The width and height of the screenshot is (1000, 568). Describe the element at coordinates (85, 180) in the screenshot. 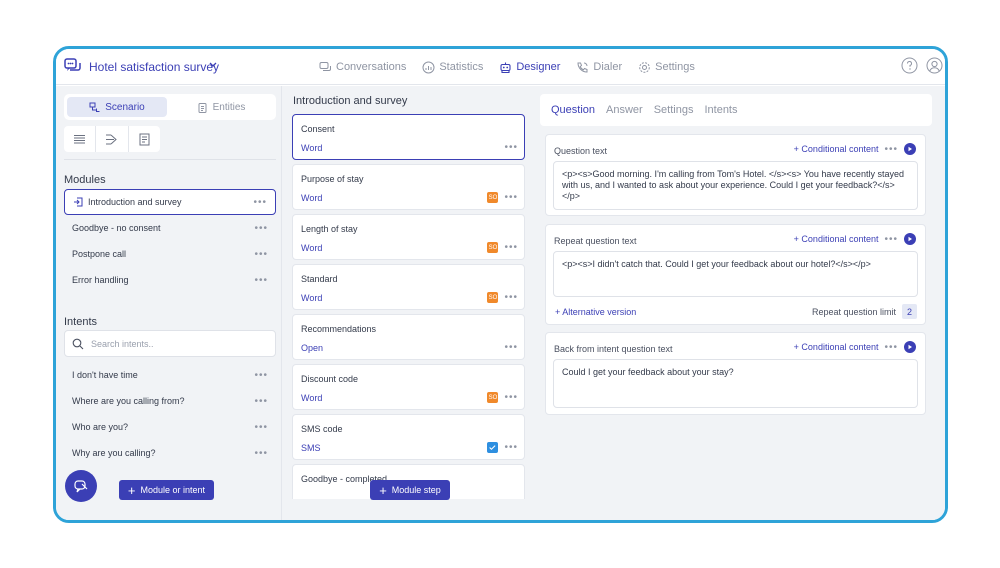

I see `modules-heading: Modules` at that location.